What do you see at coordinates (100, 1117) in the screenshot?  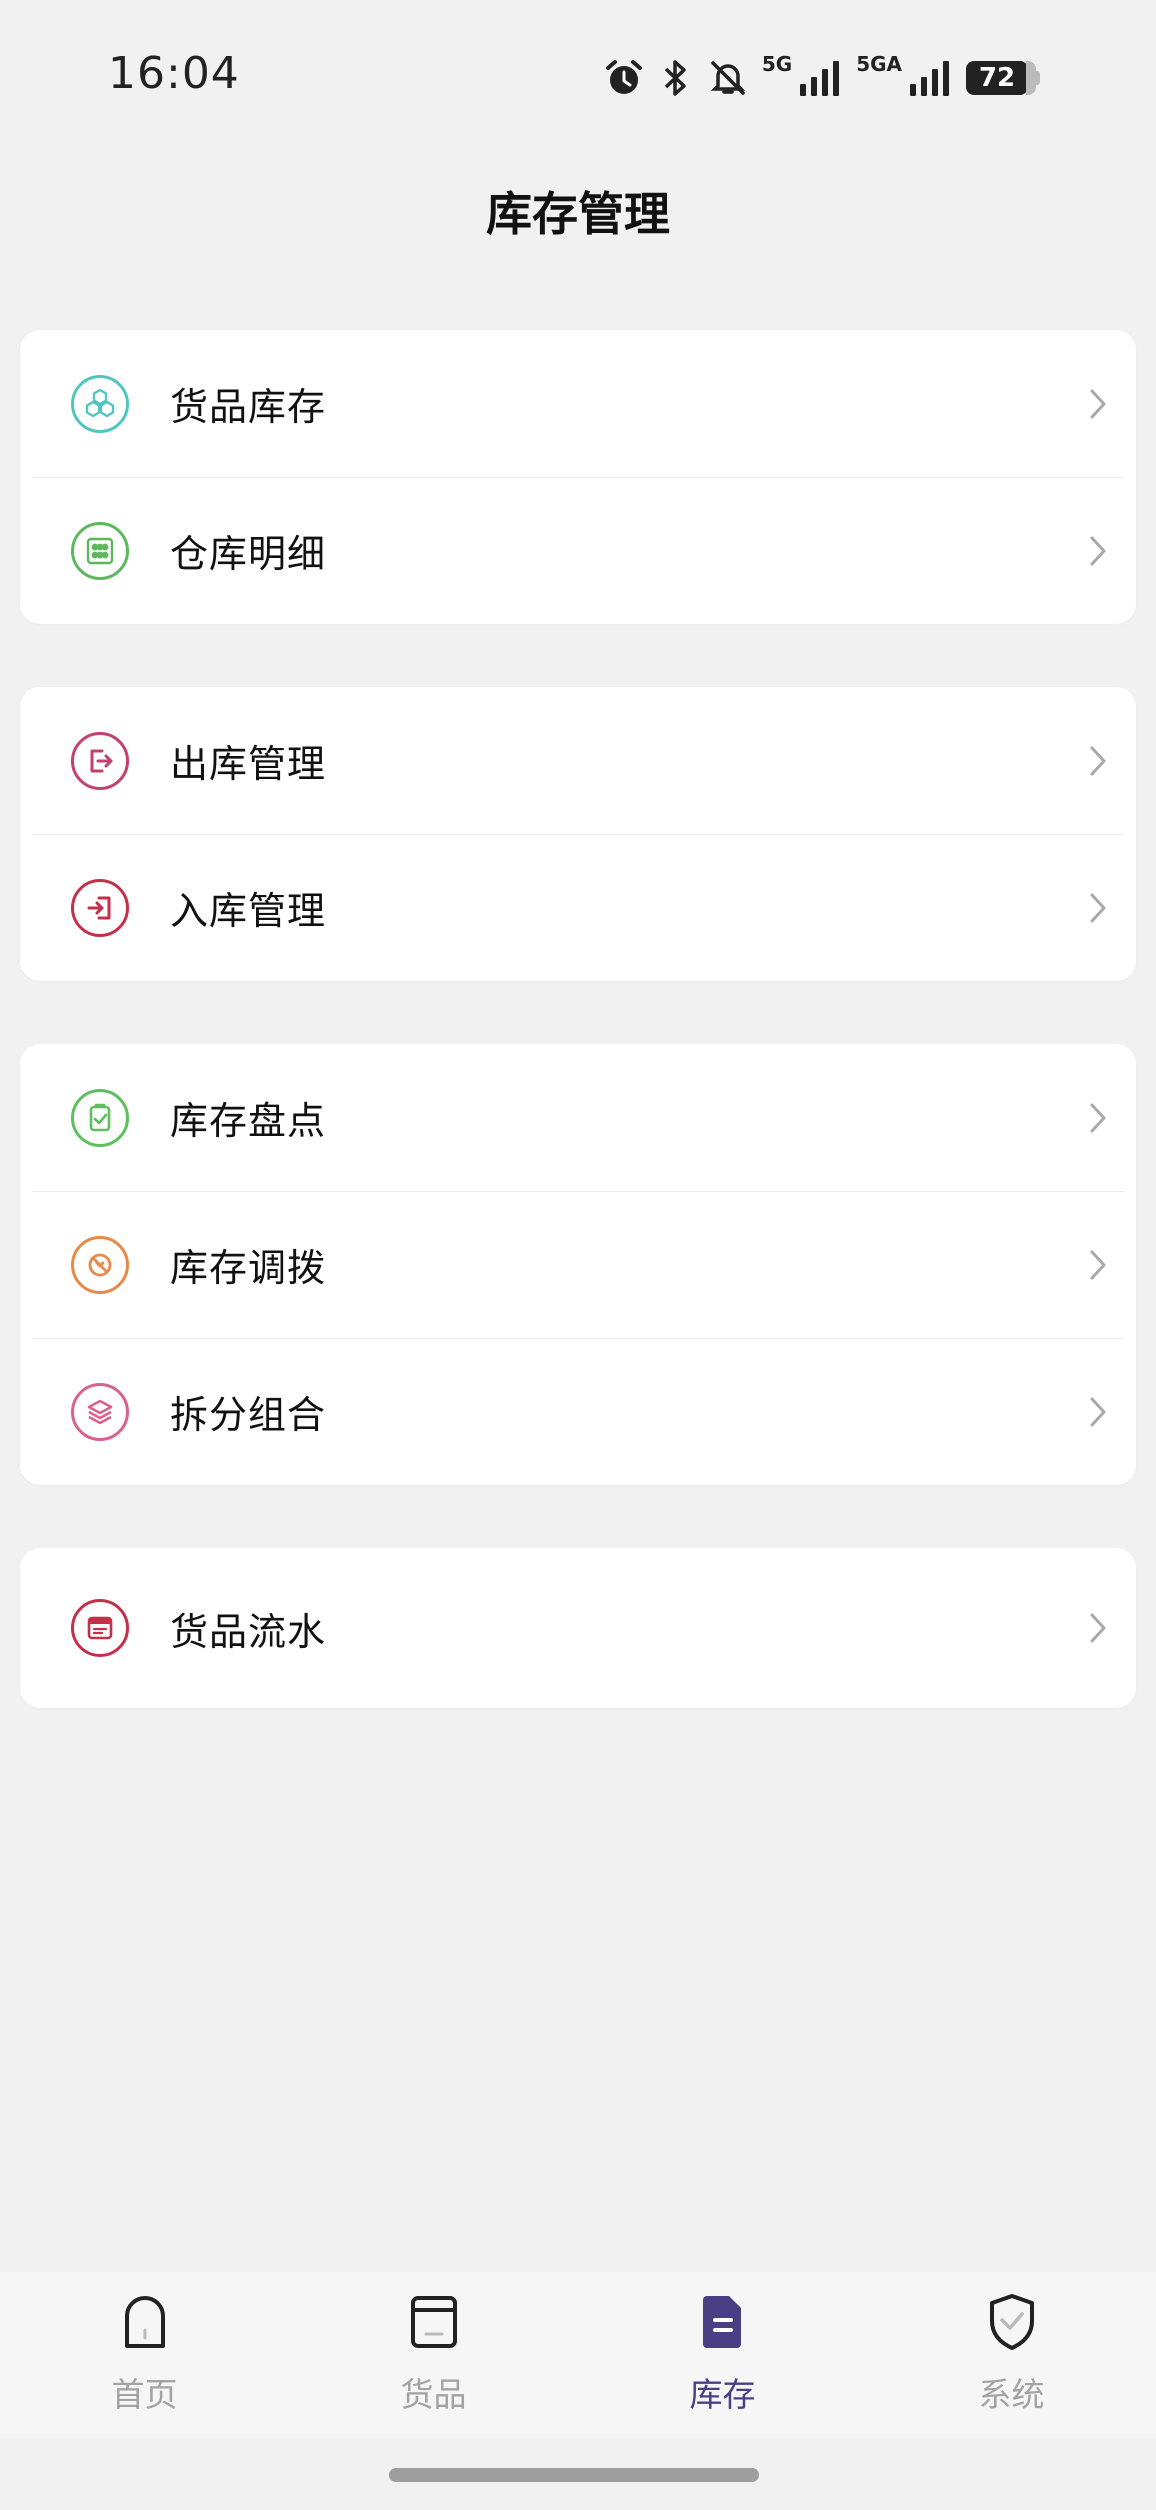 I see `clipboard-check-icon` at bounding box center [100, 1117].